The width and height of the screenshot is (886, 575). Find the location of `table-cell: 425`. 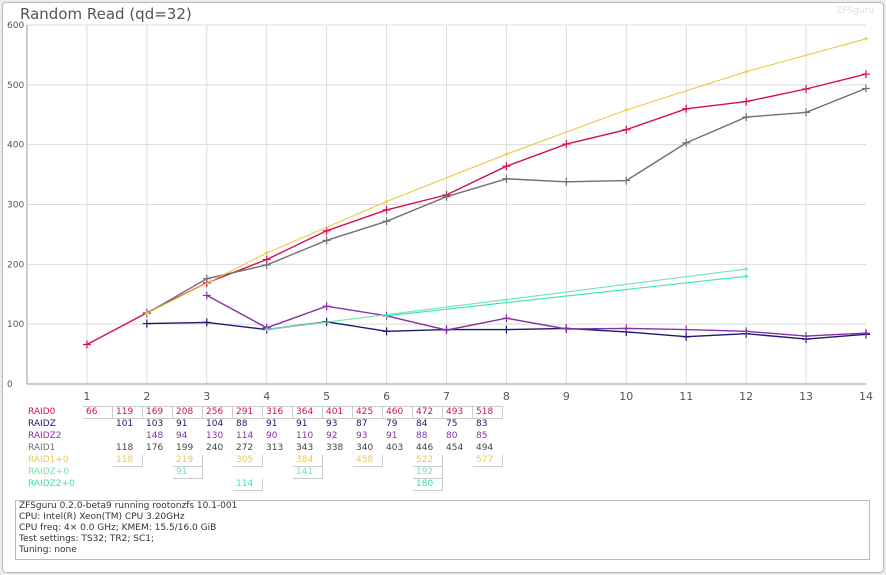

table-cell: 425 is located at coordinates (367, 412).